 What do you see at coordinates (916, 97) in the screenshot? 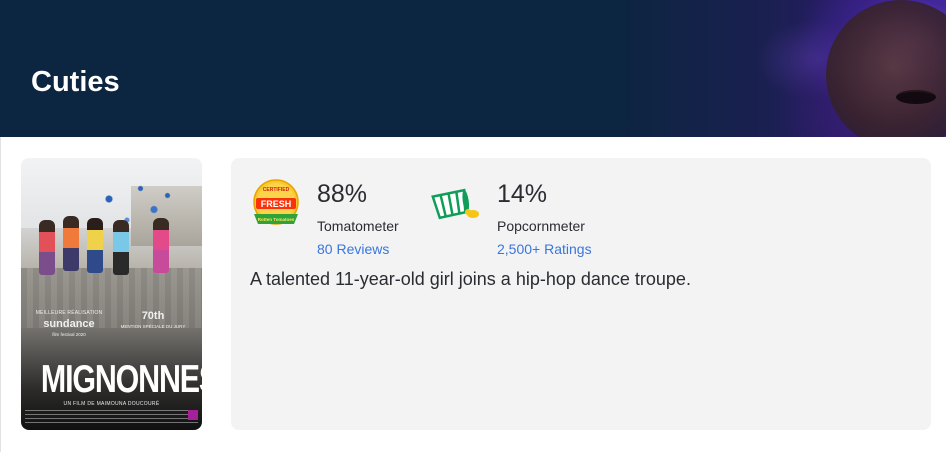
I see `hero-eye-image` at bounding box center [916, 97].